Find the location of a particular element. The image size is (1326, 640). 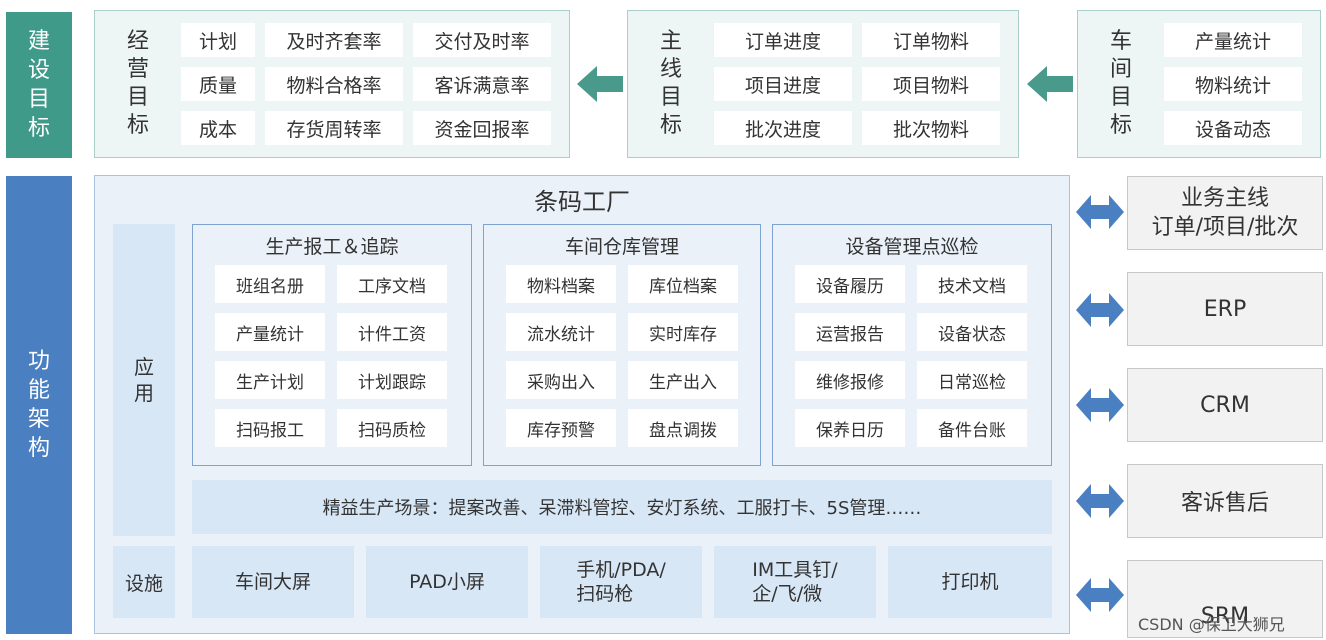

module-item: 计划跟踪 is located at coordinates (392, 380).